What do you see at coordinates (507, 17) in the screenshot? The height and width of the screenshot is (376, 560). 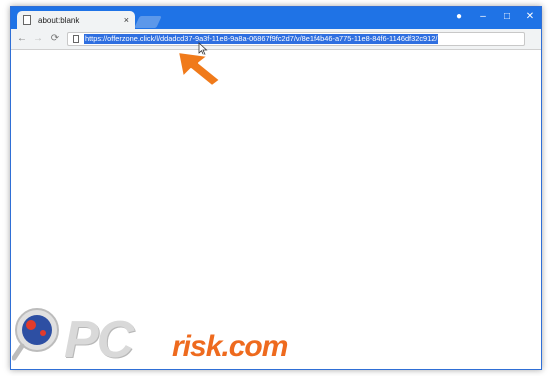 I see `maximize-button: □` at bounding box center [507, 17].